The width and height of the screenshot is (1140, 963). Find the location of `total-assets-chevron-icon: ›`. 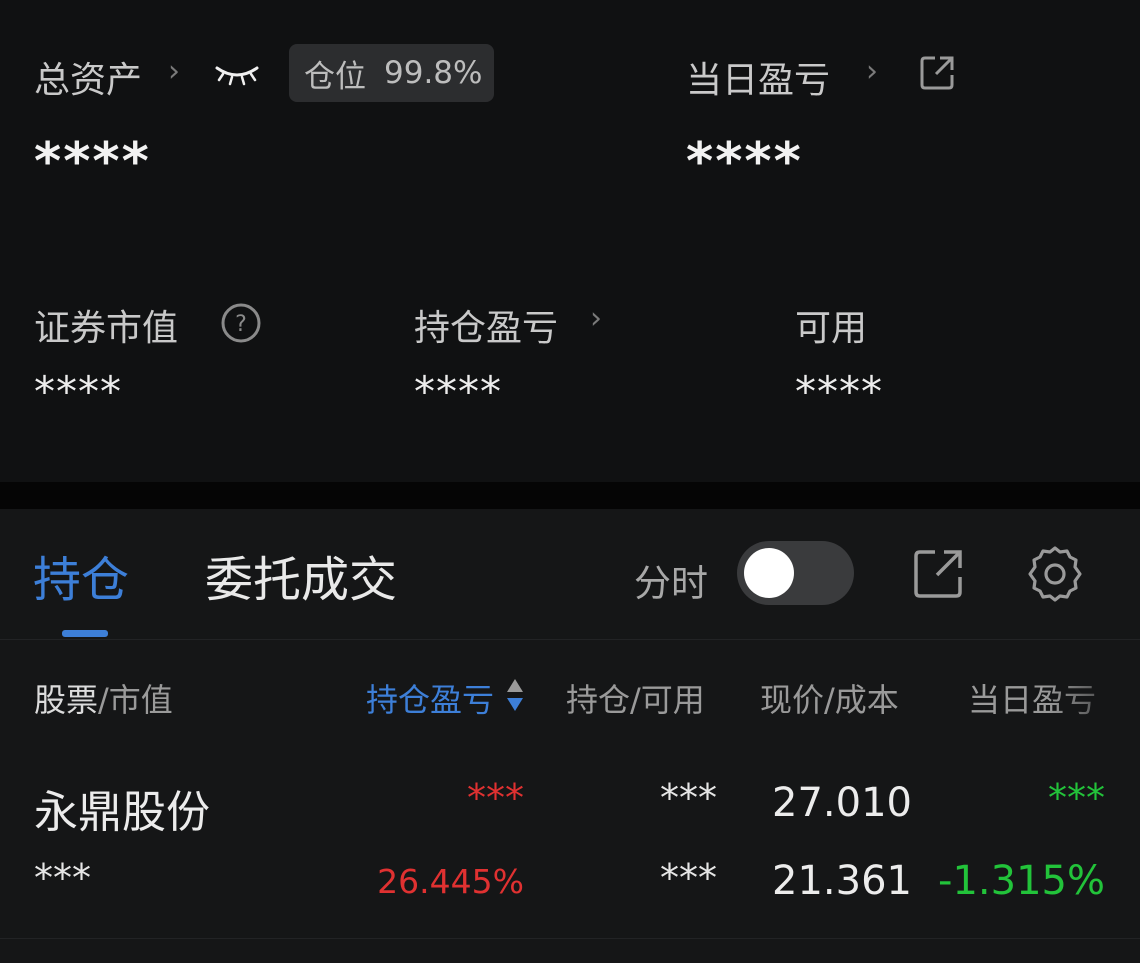

total-assets-chevron-icon: › is located at coordinates (174, 71).